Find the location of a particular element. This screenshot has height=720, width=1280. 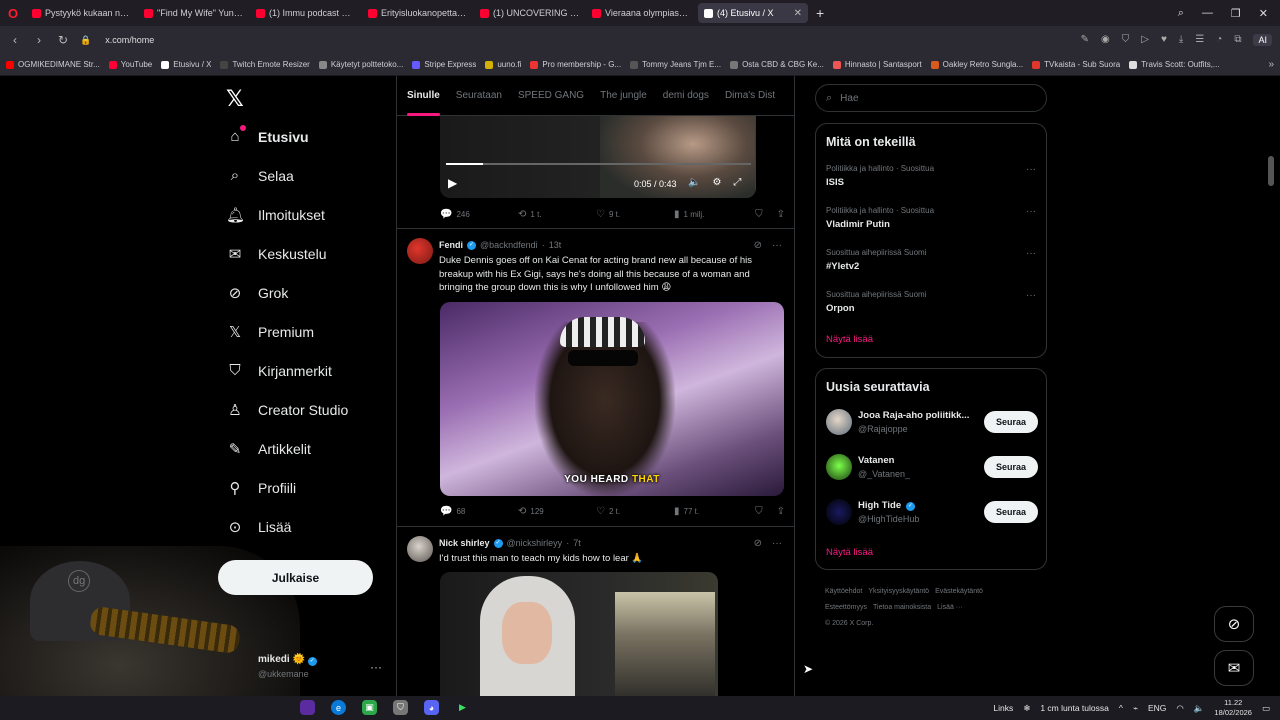

search-input is located at coordinates (930, 98).